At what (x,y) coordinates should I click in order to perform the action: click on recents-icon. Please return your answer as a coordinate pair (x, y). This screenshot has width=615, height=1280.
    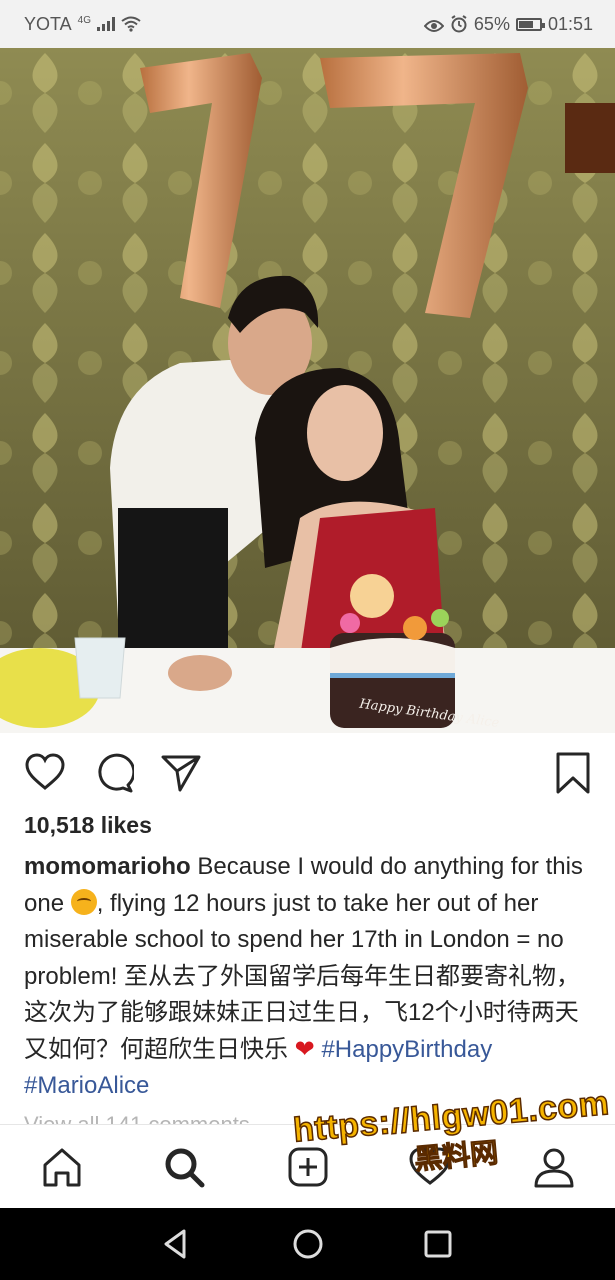
    Looking at the image, I should click on (438, 1244).